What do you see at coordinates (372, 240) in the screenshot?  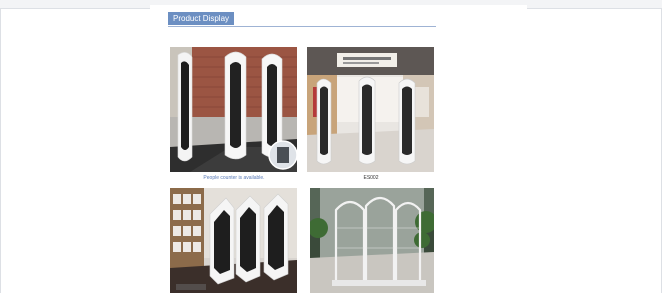 I see `product-photo-arch-gates` at bounding box center [372, 240].